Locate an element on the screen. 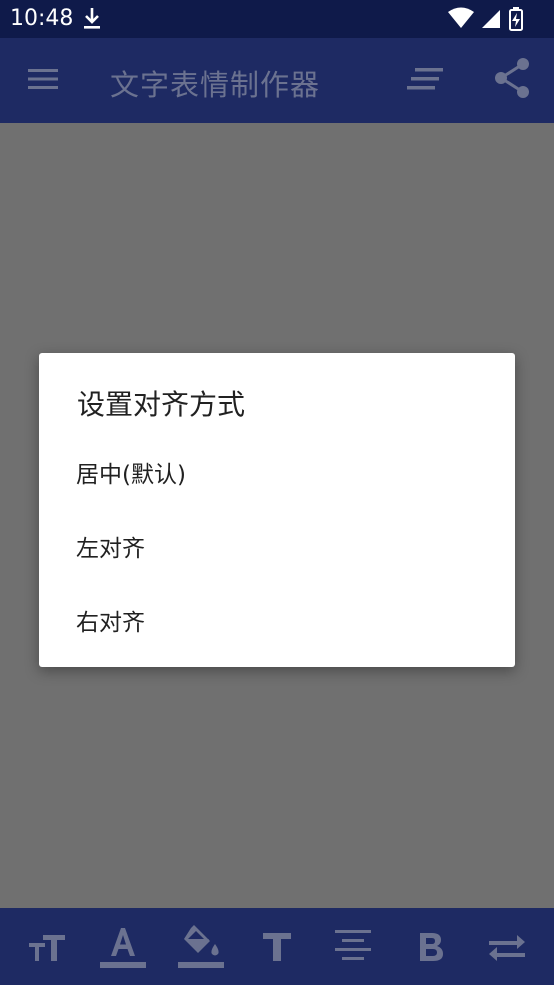  option-label: 左对齐 is located at coordinates (110, 549).